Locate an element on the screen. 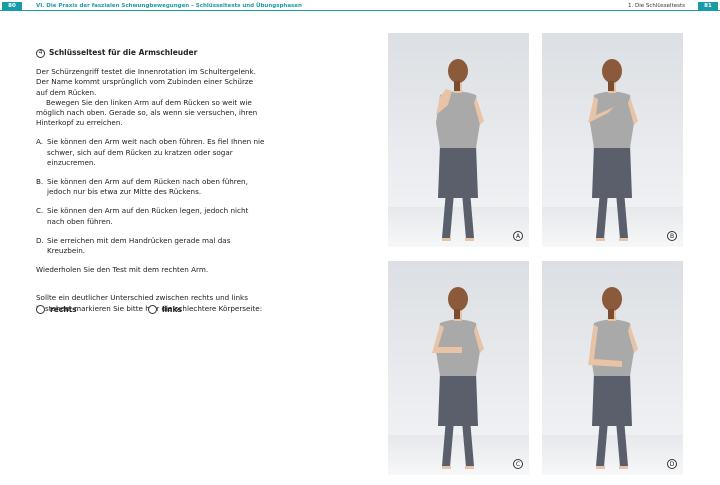 The image size is (720, 485). photo-b: B is located at coordinates (612, 140).